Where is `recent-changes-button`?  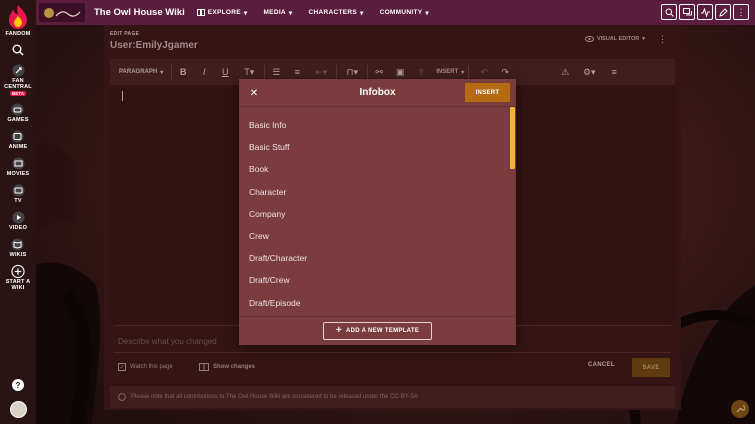 recent-changes-button is located at coordinates (705, 12).